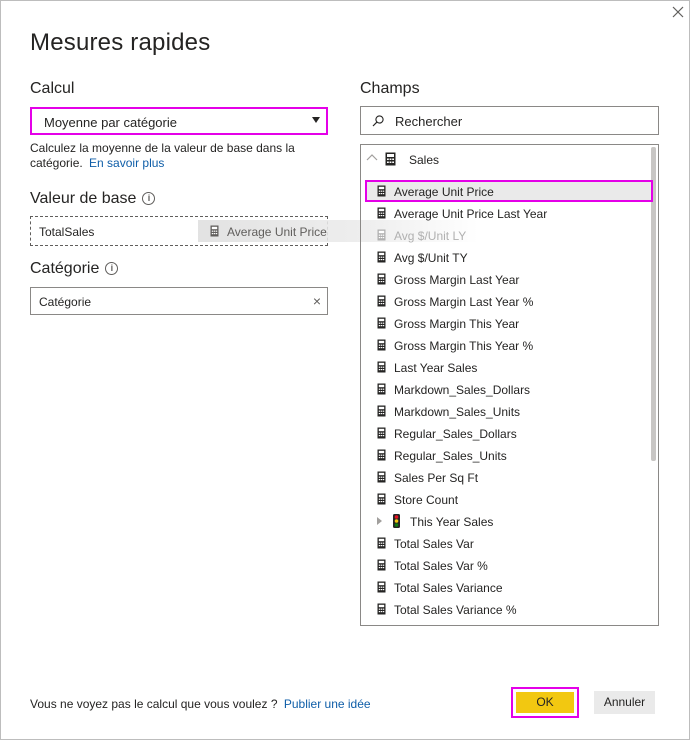  Describe the element at coordinates (455, 434) in the screenshot. I see `field-item-label: Regular_Sales_Dollars` at that location.